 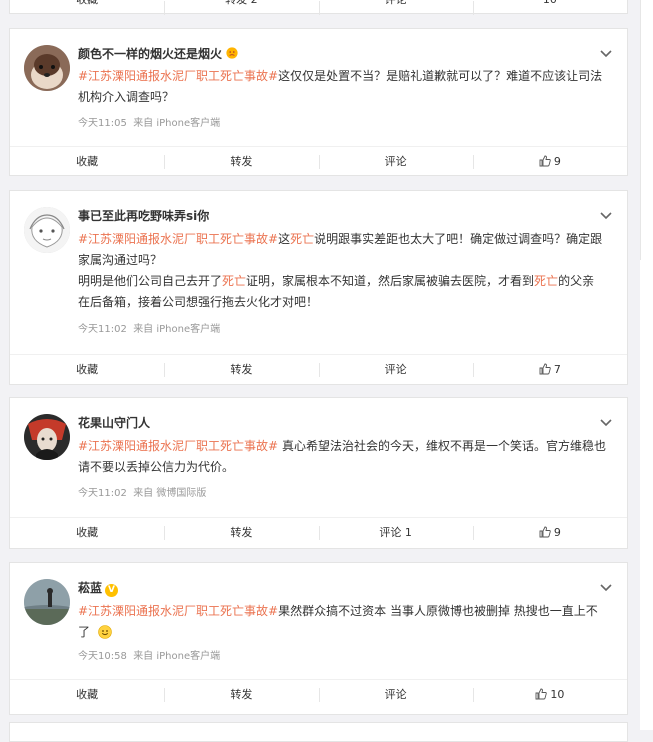 What do you see at coordinates (112, 590) in the screenshot?
I see `verified-badge-icon: V` at bounding box center [112, 590].